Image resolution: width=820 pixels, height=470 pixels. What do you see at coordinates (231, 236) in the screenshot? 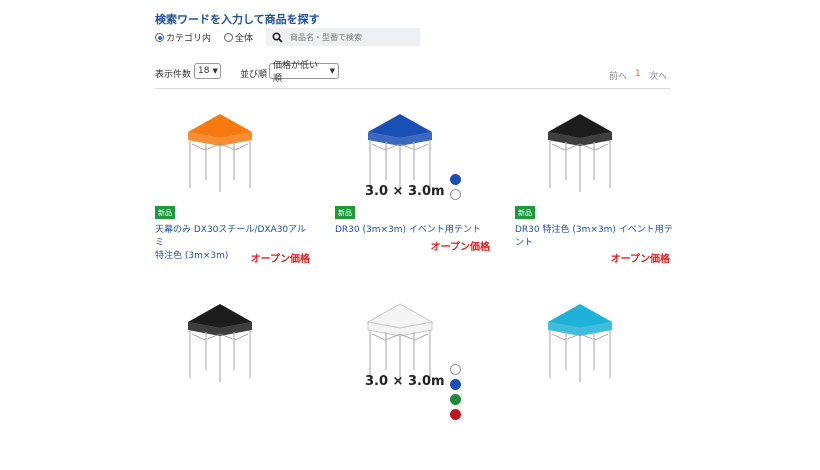
I see `product-name-line: 天幕のみ DX30スチール/DXA30アルミ` at bounding box center [231, 236].